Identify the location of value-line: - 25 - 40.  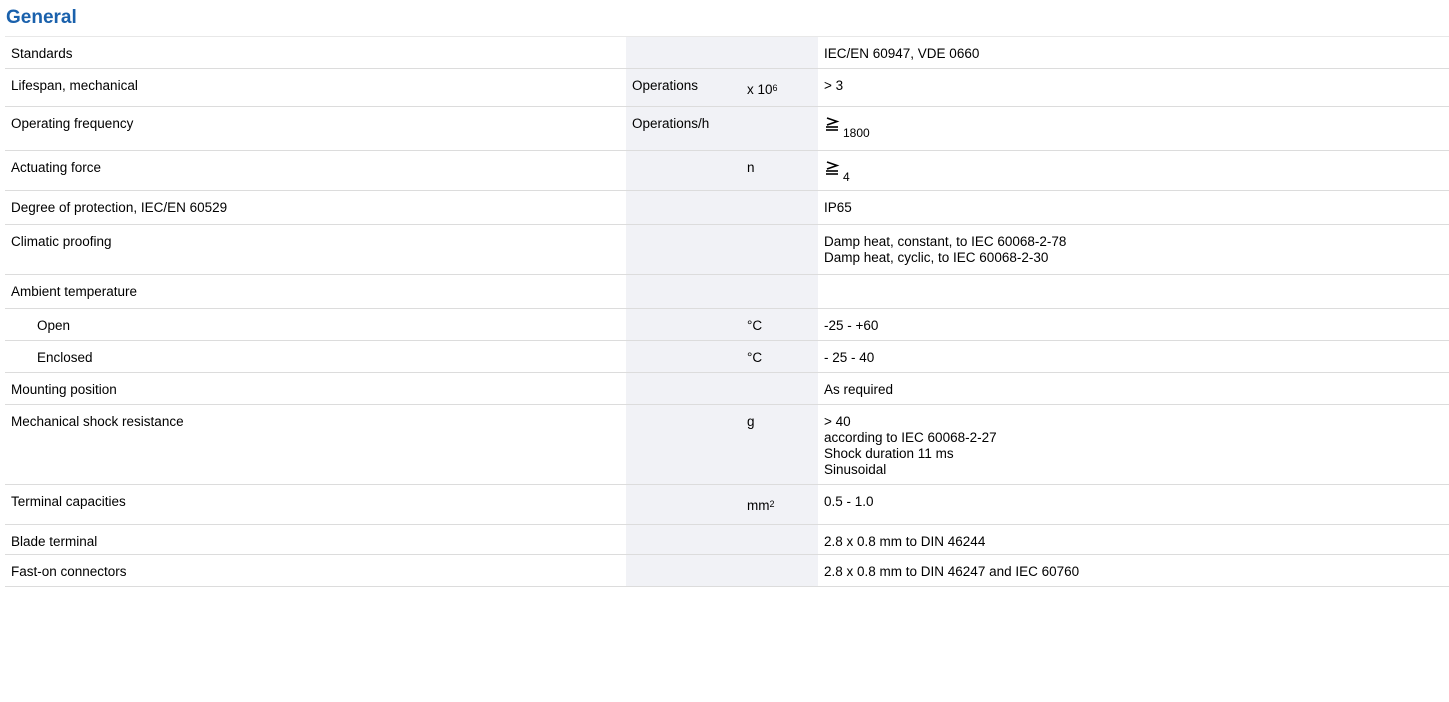
(849, 357).